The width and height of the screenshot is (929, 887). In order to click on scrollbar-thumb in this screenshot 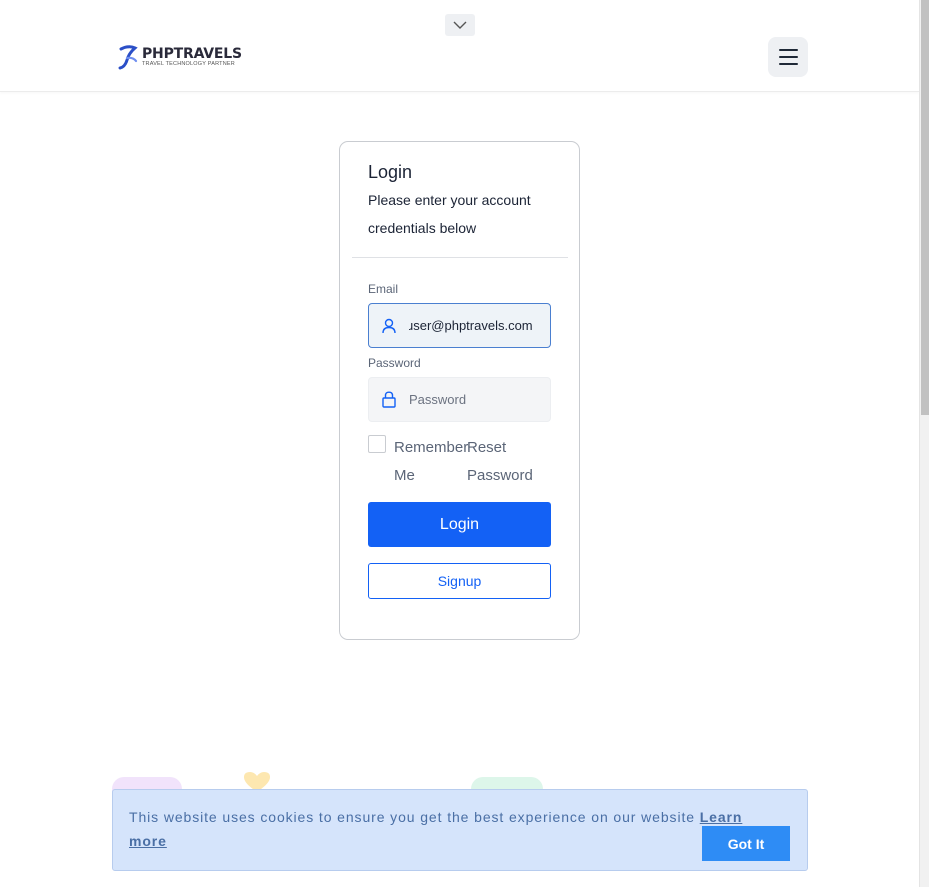, I will do `click(925, 207)`.